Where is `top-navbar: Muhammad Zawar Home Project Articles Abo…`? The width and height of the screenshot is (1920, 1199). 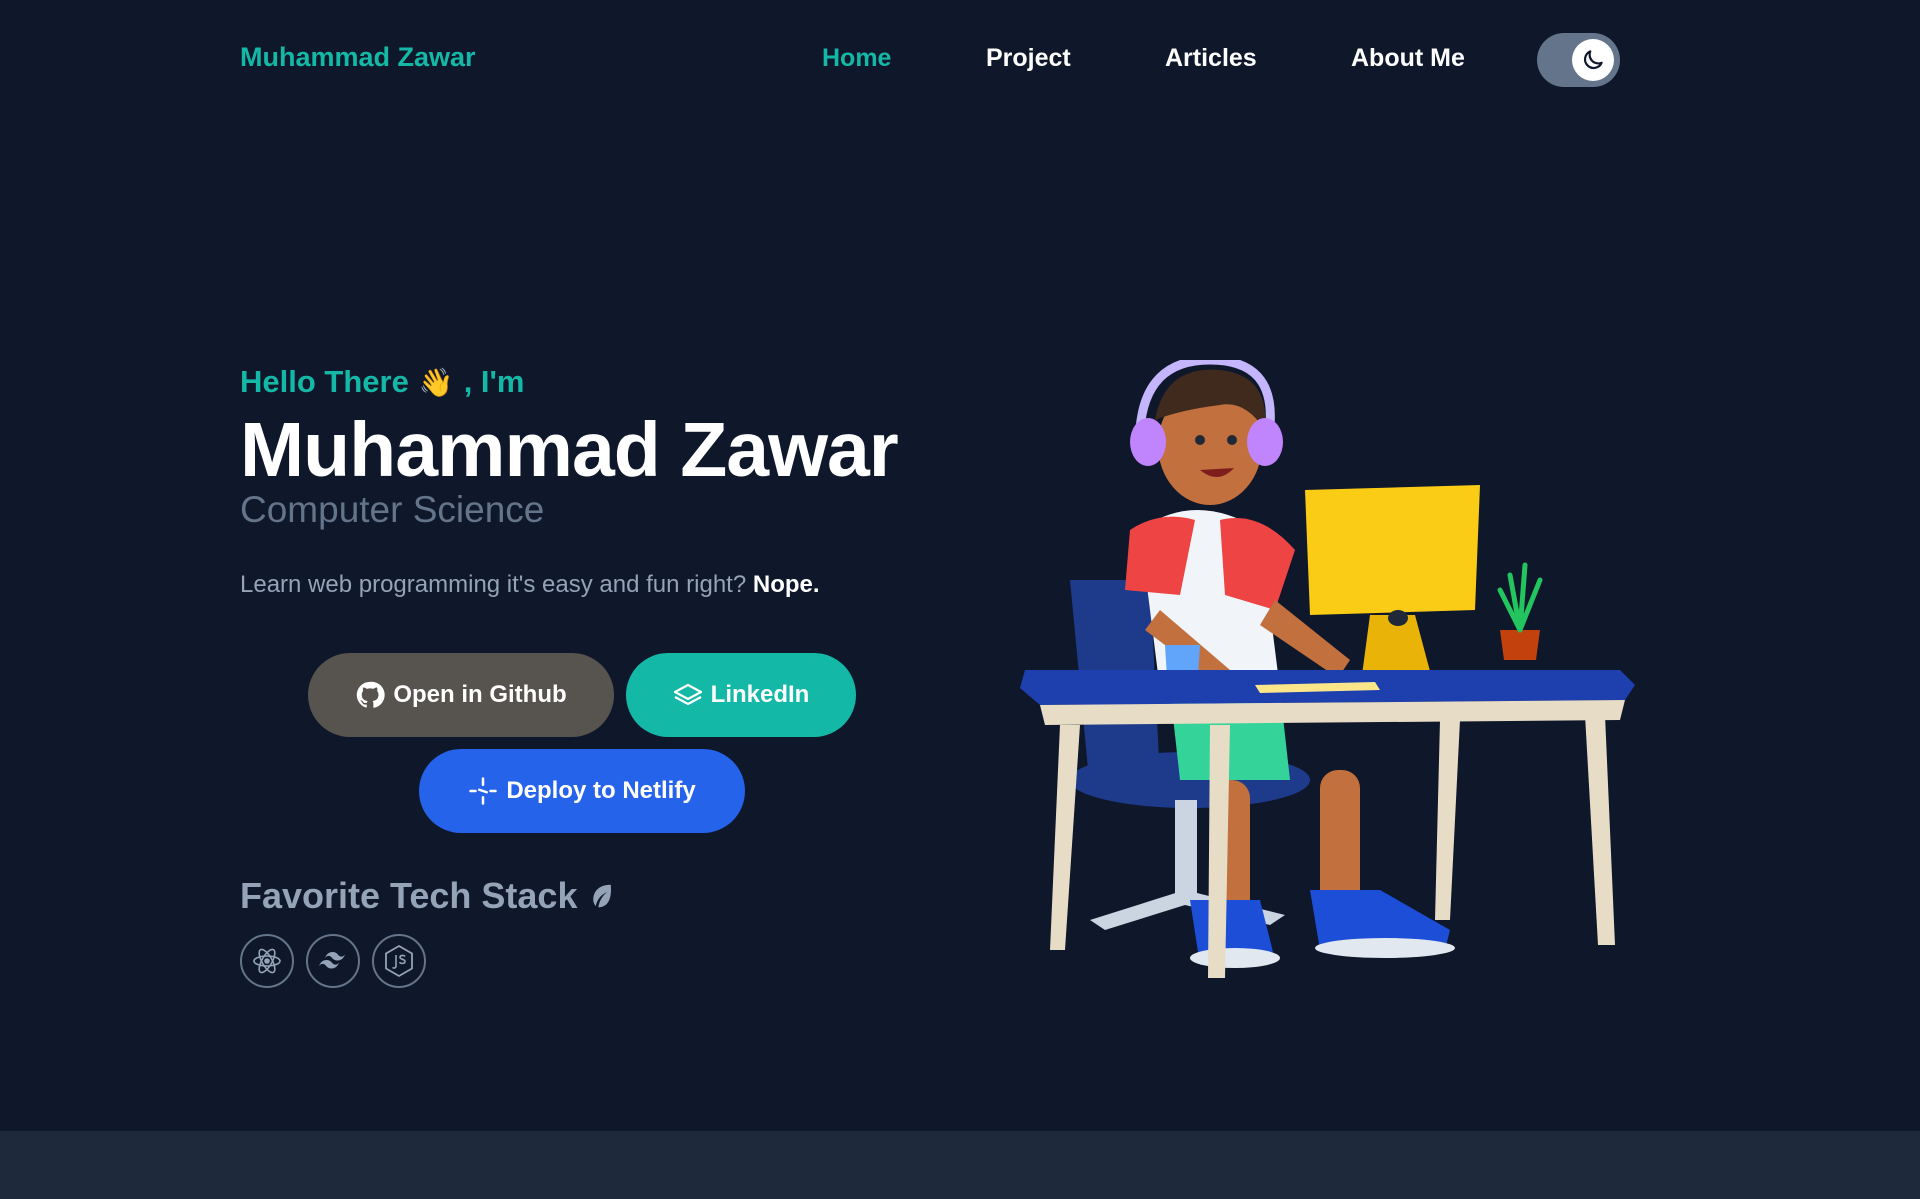 top-navbar: Muhammad Zawar Home Project Articles Abo… is located at coordinates (960, 60).